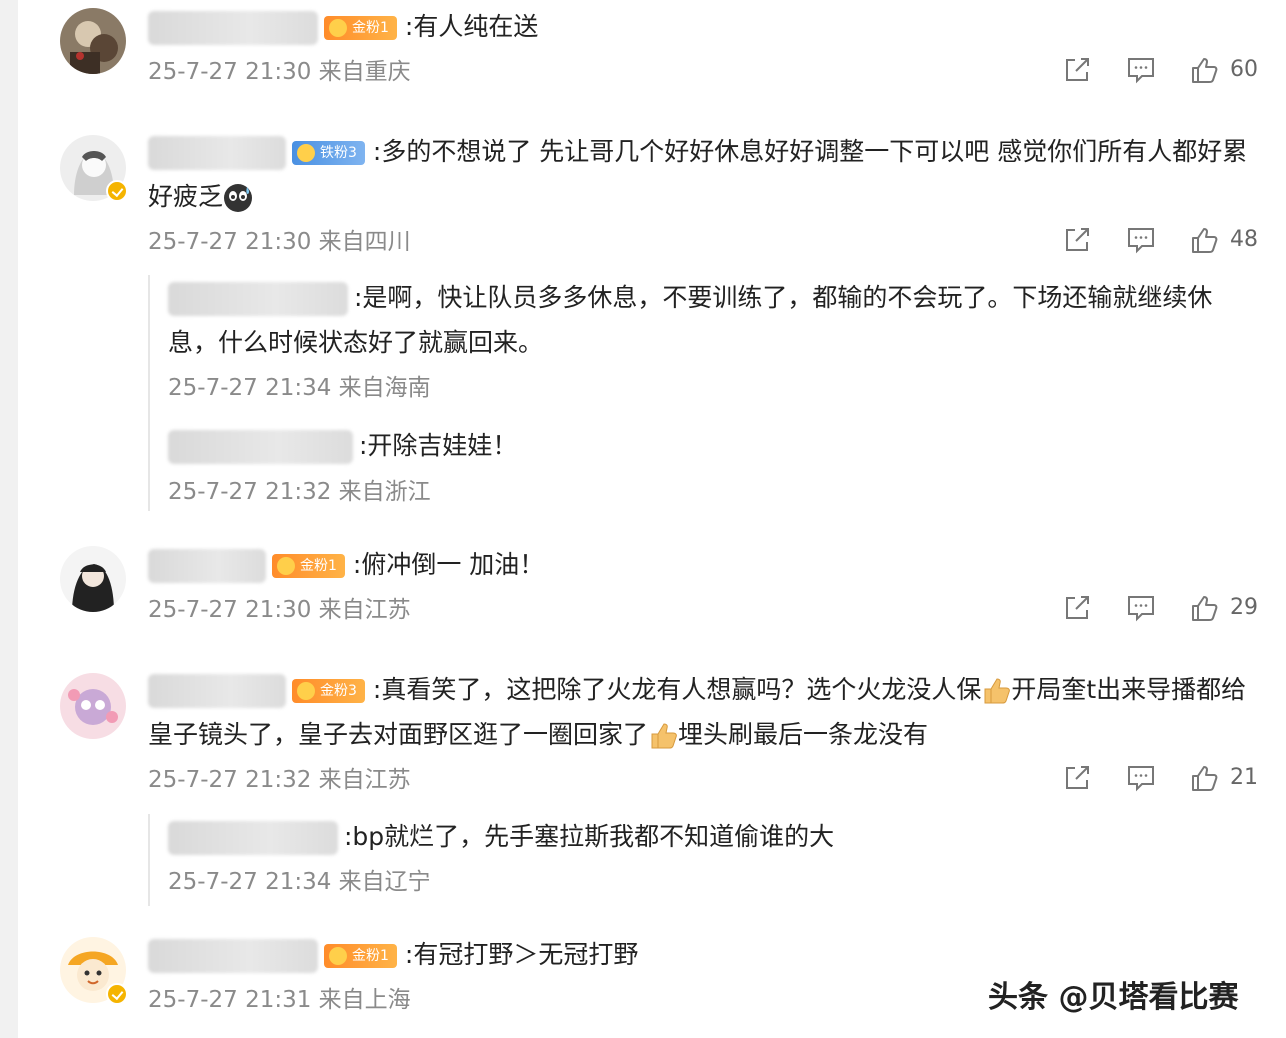 The height and width of the screenshot is (1038, 1286). Describe the element at coordinates (448, 564) in the screenshot. I see `comment-text: :俯冲倒一 加油！` at that location.